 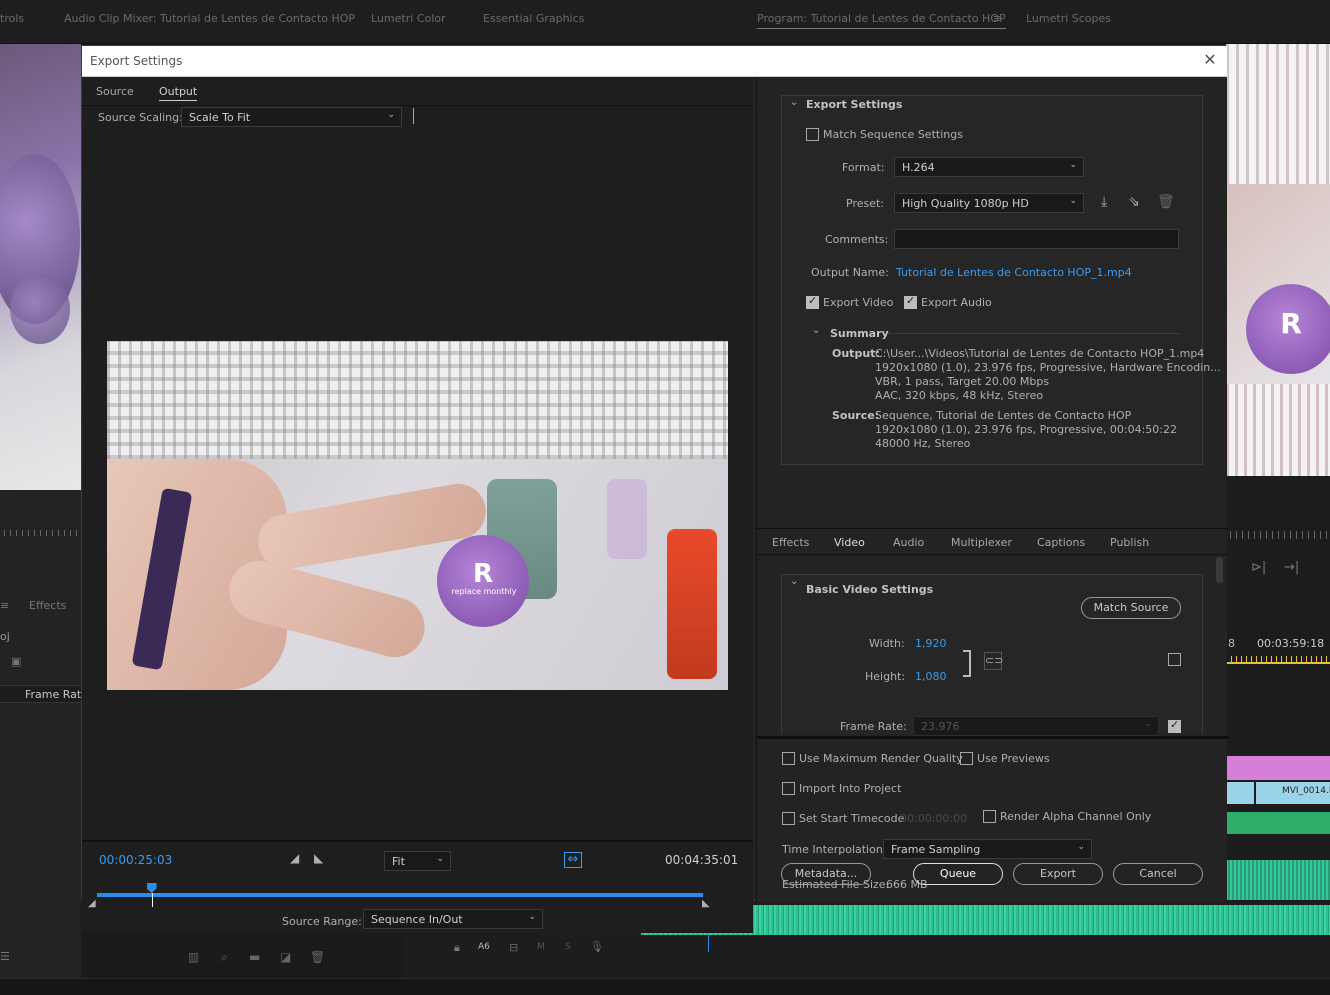 What do you see at coordinates (453, 919) in the screenshot?
I see `source-range-dropdown: Sequence In/Out ⌄` at bounding box center [453, 919].